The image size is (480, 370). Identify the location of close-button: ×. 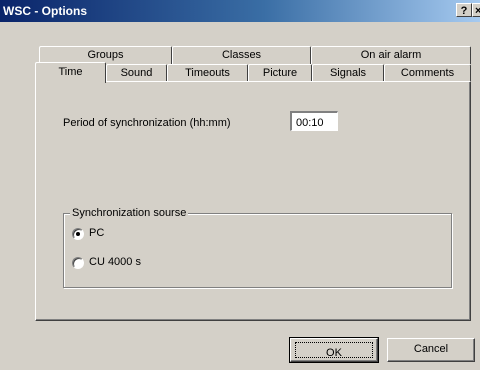
(476, 10).